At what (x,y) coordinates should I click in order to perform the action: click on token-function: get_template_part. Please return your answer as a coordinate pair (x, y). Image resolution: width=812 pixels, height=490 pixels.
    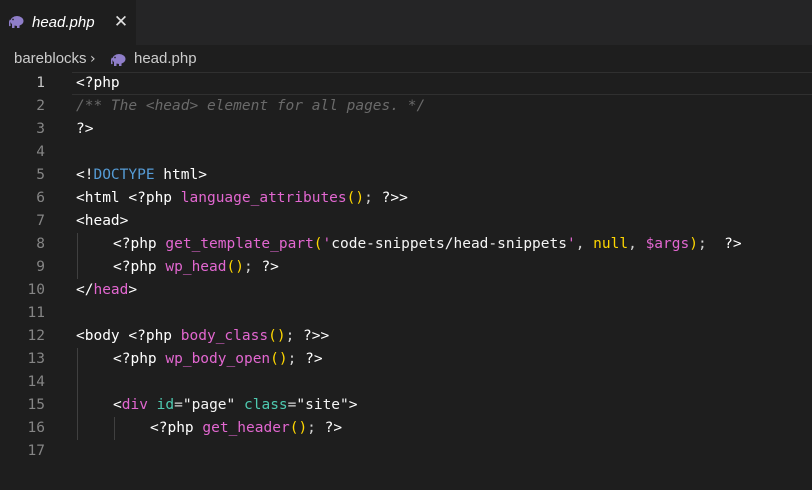
    Looking at the image, I should click on (239, 244).